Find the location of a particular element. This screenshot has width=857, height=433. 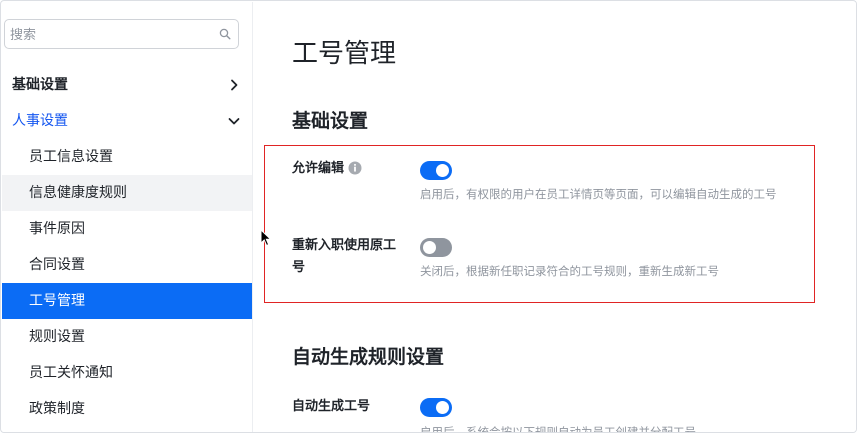

sidebar-item-contract: 合同设置 is located at coordinates (127, 265).